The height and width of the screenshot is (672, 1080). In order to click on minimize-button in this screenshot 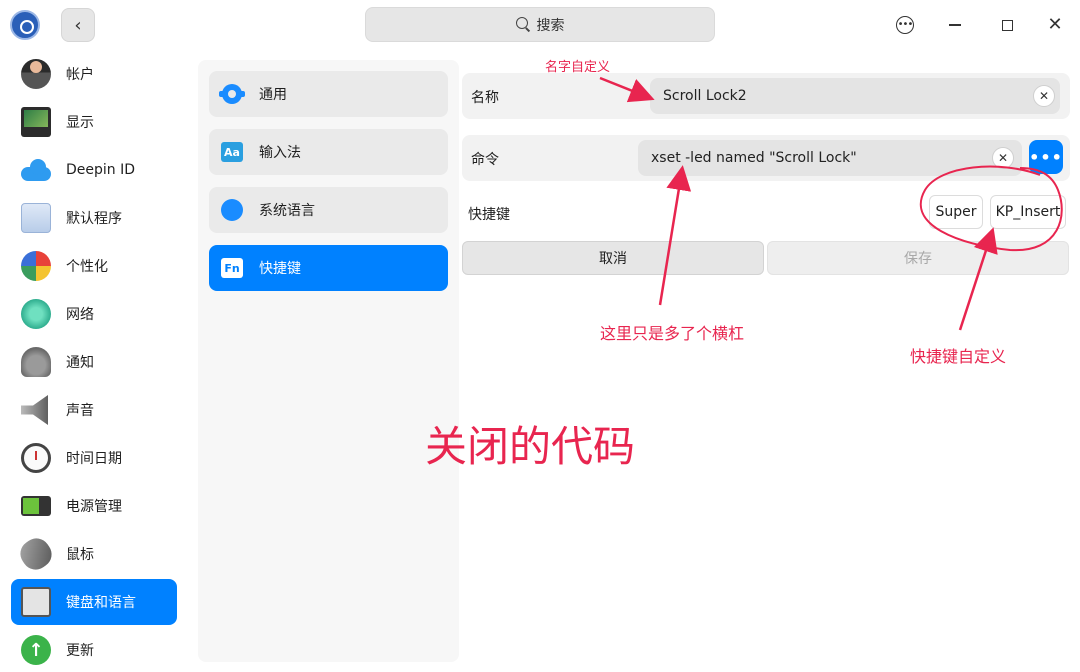, I will do `click(955, 25)`.